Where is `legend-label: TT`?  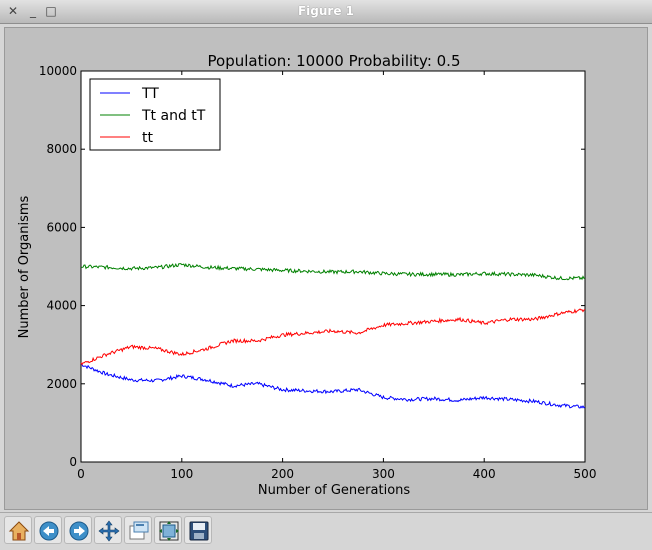
legend-label: TT is located at coordinates (150, 94).